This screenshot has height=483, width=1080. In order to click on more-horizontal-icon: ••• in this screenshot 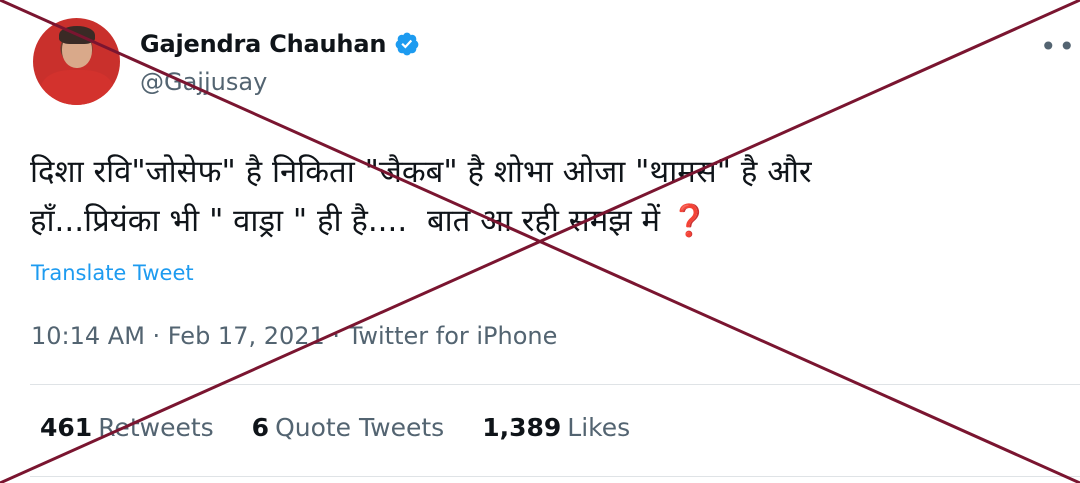, I will do `click(1060, 46)`.